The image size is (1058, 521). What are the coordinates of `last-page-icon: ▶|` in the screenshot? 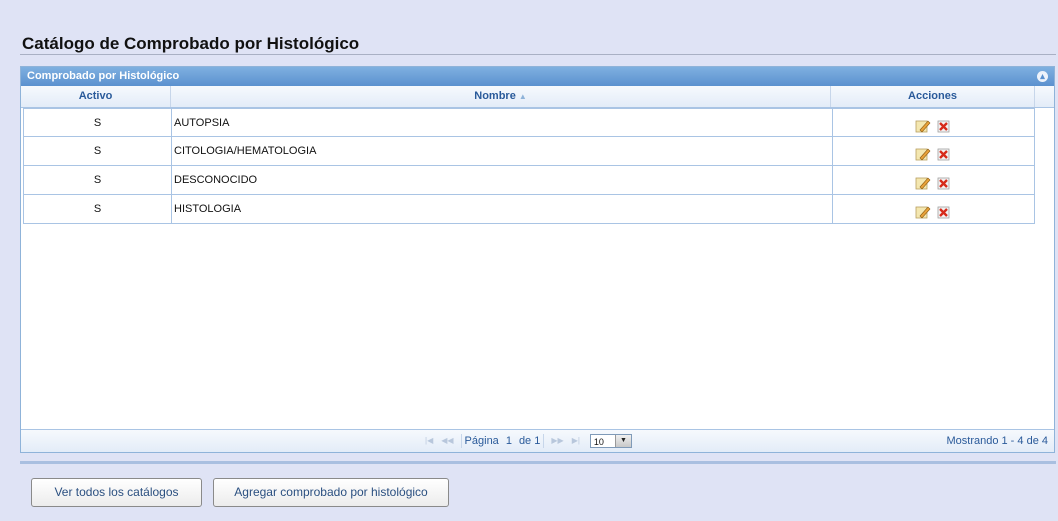 It's located at (576, 441).